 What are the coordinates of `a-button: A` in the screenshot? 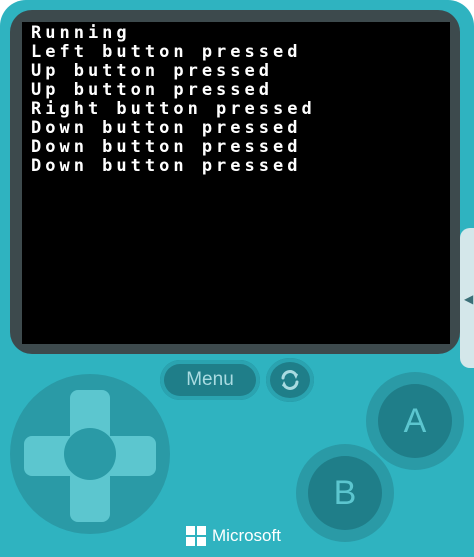 It's located at (415, 421).